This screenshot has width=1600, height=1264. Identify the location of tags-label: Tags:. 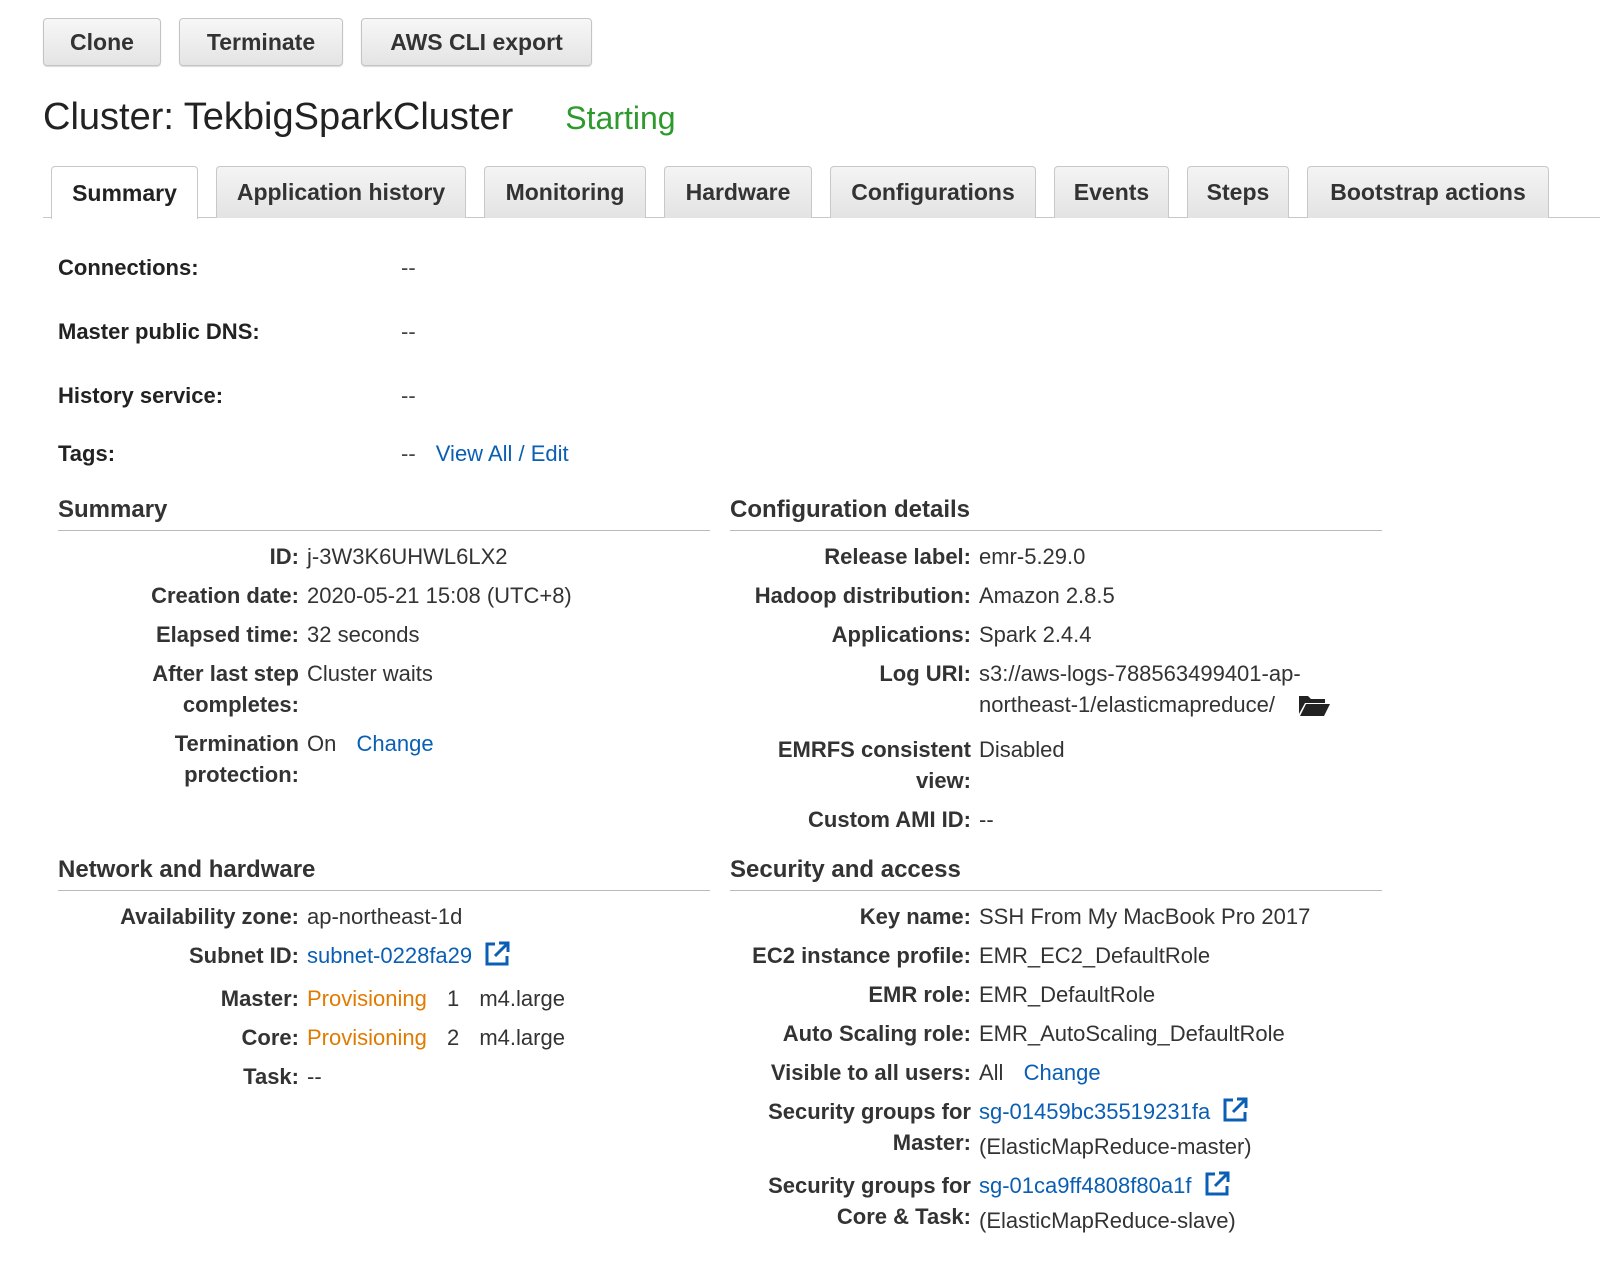
(87, 453).